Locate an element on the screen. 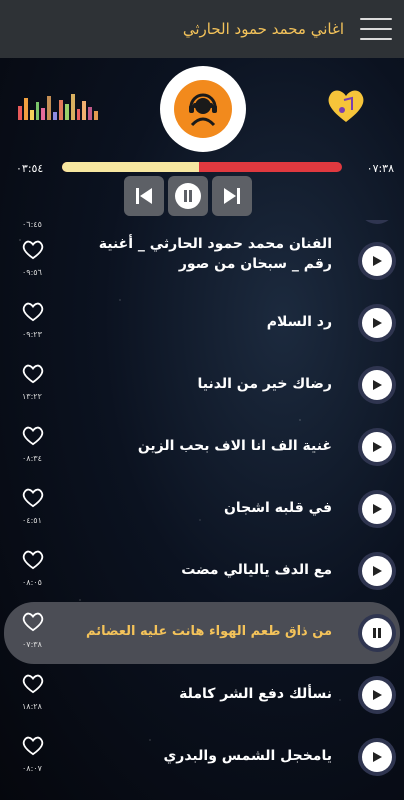 The width and height of the screenshot is (404, 800). song-title: من ذاق طعم الهواء هانت عليه العضائم is located at coordinates (209, 631).